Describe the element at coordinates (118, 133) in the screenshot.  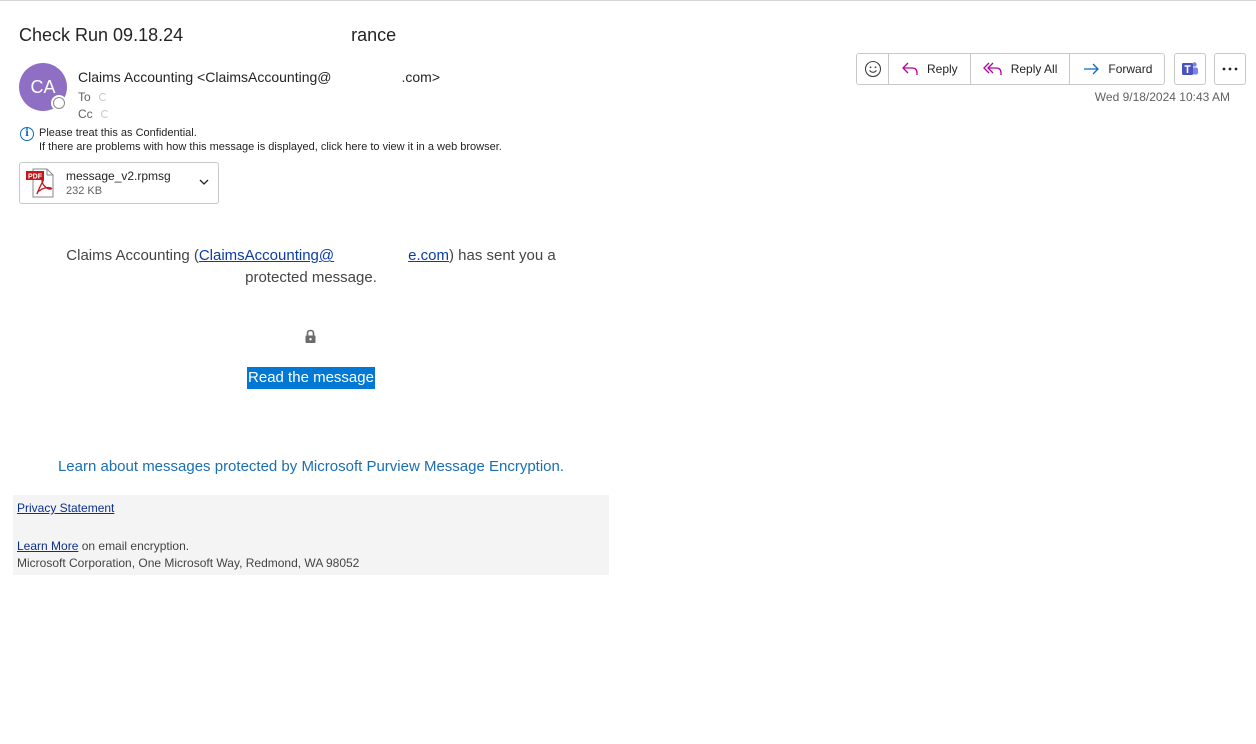
I see `confidential-notice: Please treat this as Confidential.` at that location.